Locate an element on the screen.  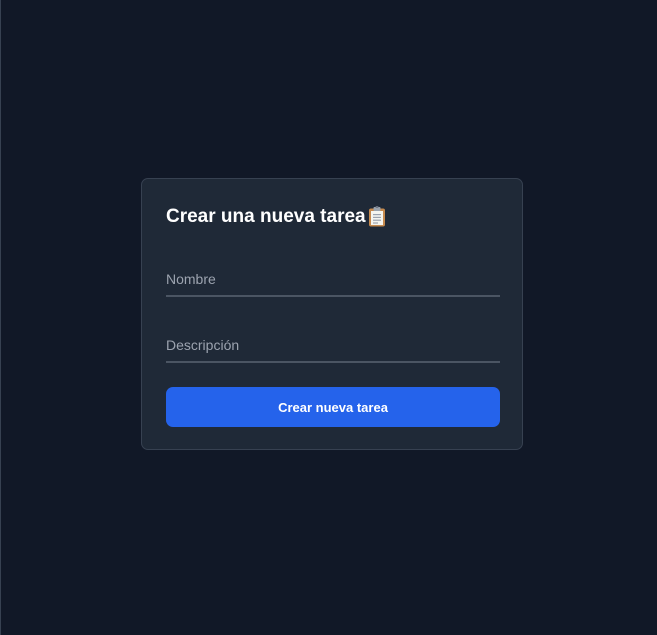
description-input is located at coordinates (333, 345).